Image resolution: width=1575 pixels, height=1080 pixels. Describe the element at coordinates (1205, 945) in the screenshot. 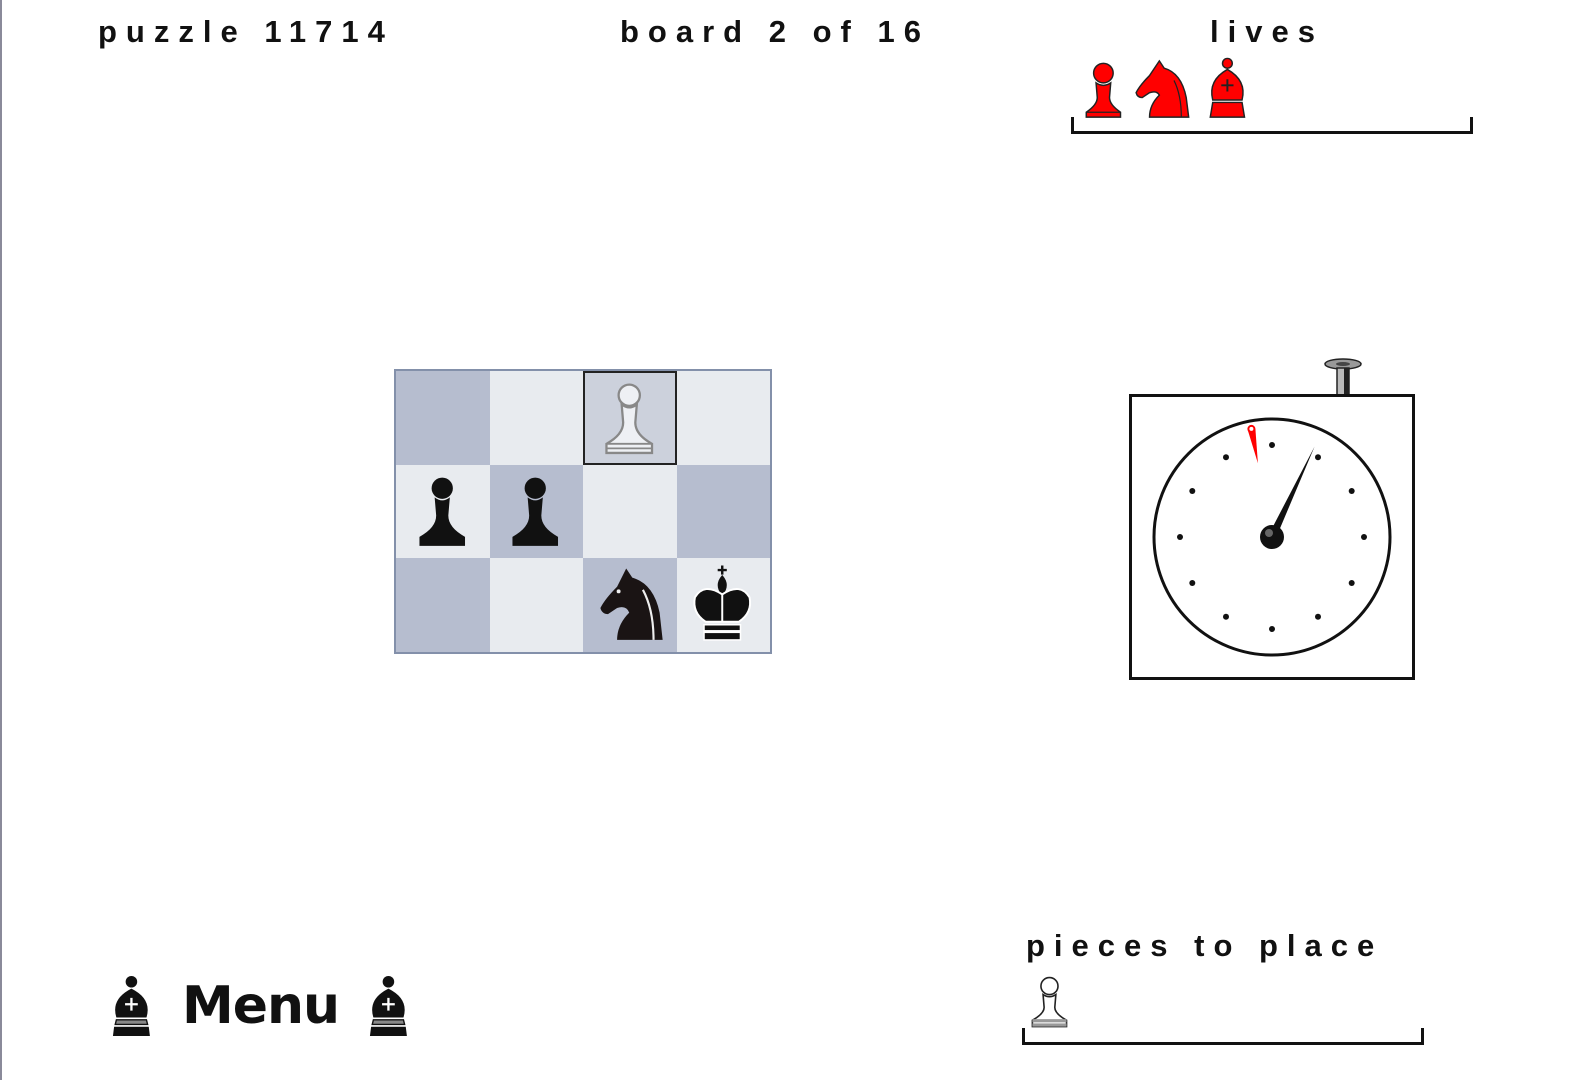

I see `pieces-to-place-label: pieces to place` at that location.